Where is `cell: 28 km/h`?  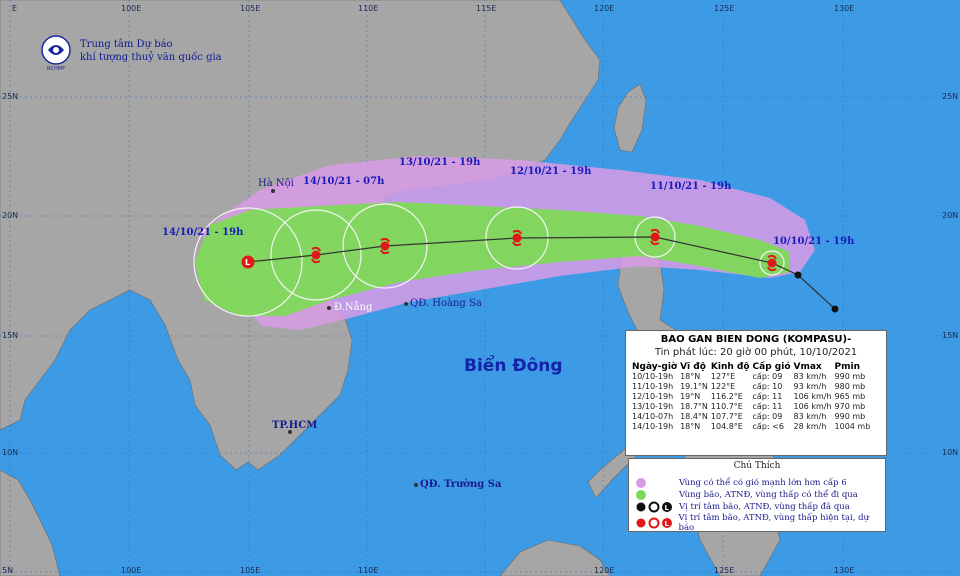
cell: 28 km/h is located at coordinates (810, 426).